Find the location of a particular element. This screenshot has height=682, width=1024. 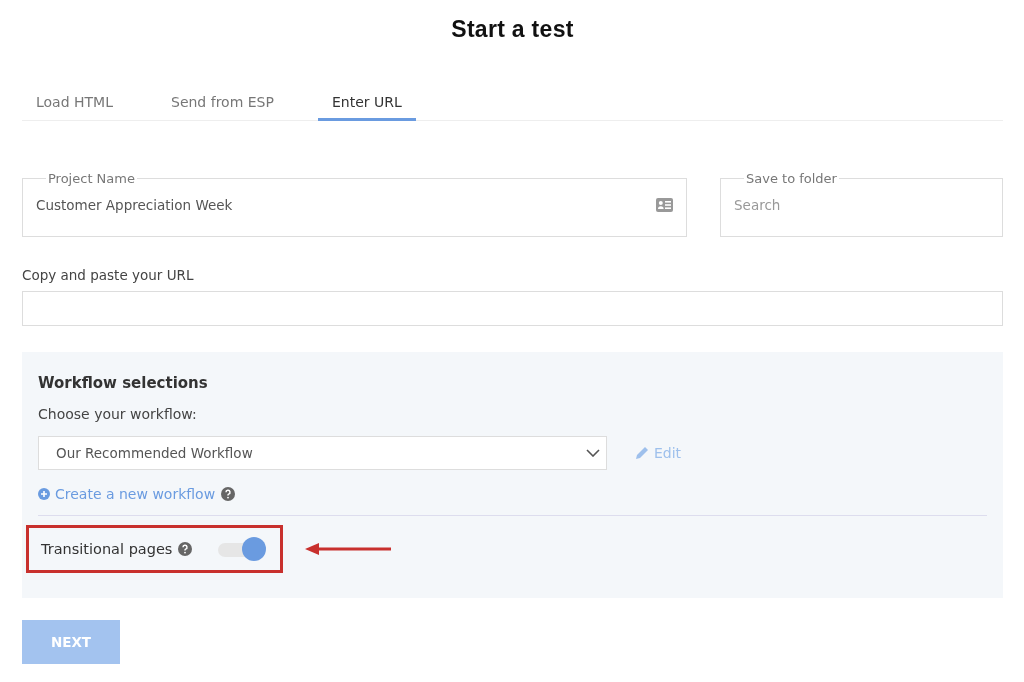

field-label: Choose your workflow: is located at coordinates (118, 414).